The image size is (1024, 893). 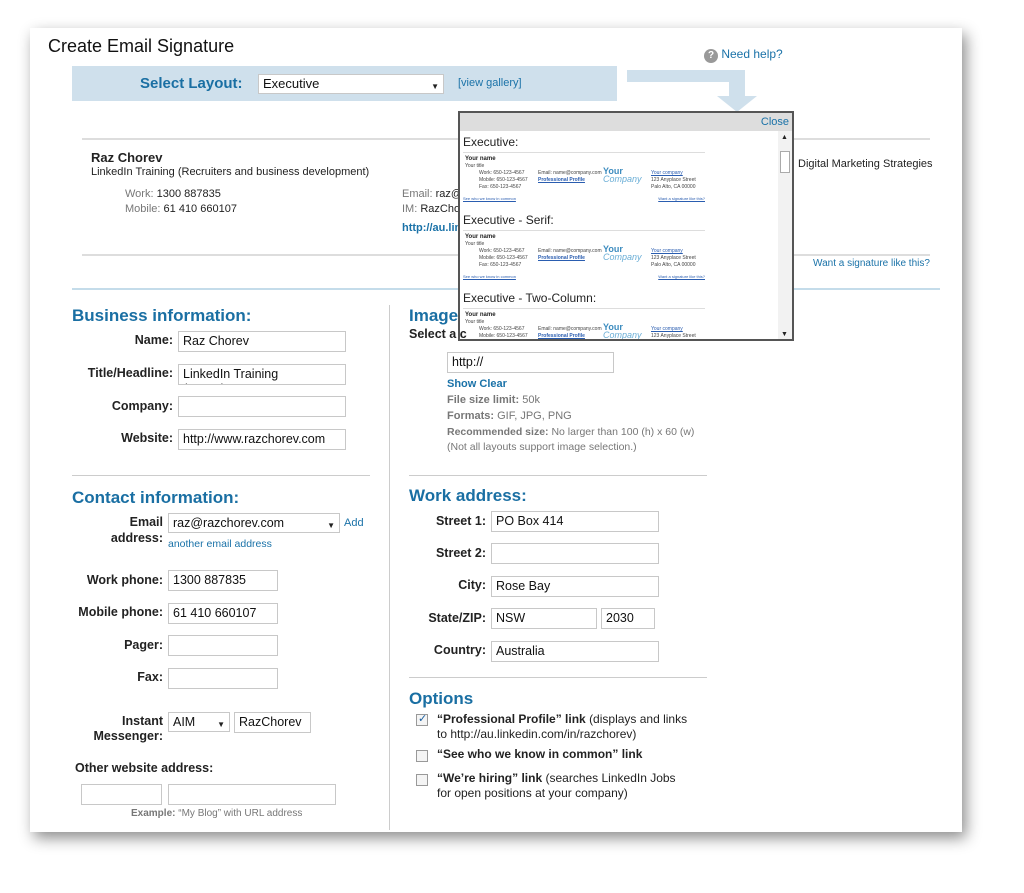 What do you see at coordinates (692, 91) in the screenshot?
I see `arrow-icon` at bounding box center [692, 91].